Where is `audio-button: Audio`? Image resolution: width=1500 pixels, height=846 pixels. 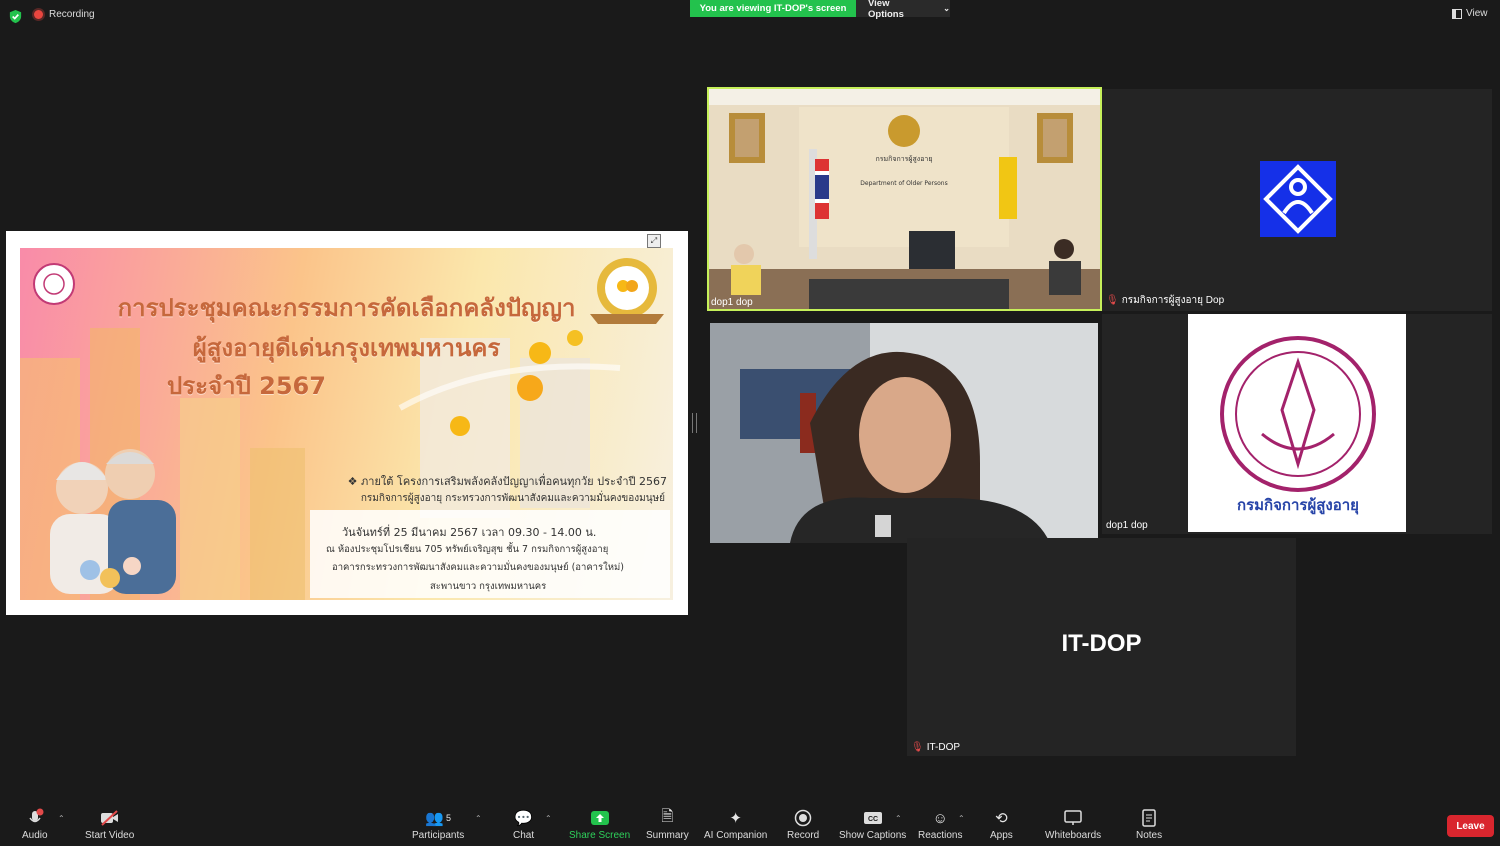 audio-button: Audio is located at coordinates (35, 824).